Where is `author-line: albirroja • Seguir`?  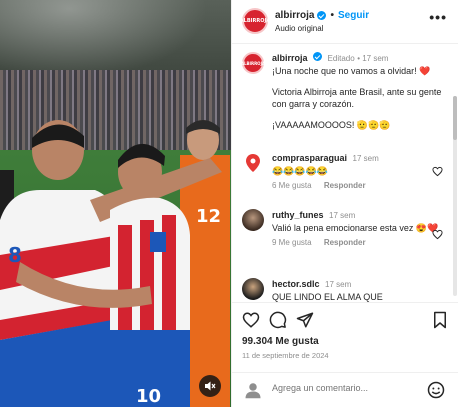
author-line: albirroja • Seguir is located at coordinates (322, 15).